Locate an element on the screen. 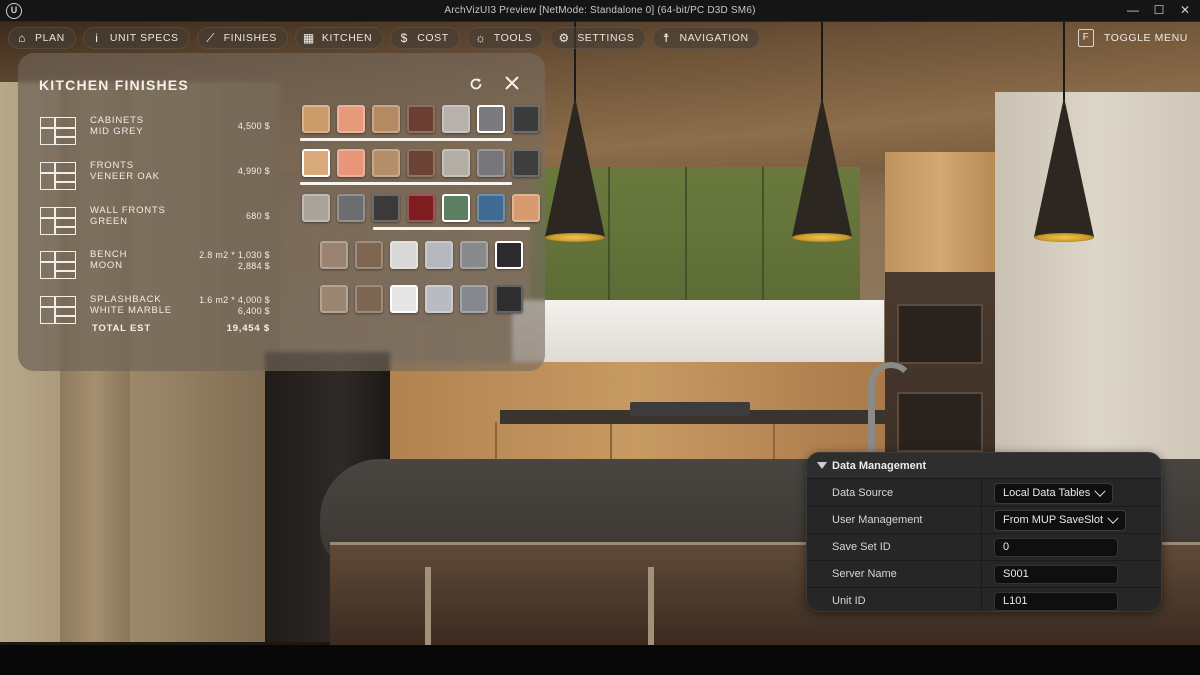 This screenshot has width=1200, height=675. toolbar-cost-button: $ COST is located at coordinates (425, 38).